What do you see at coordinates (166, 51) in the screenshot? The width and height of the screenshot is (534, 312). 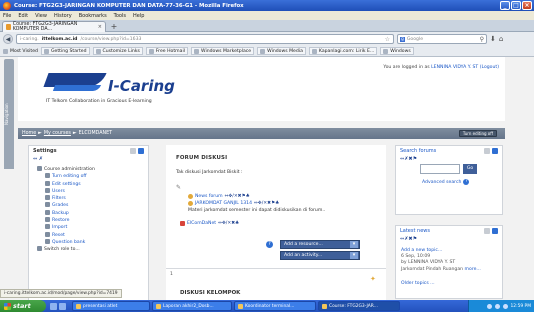 I see `bookmark-free-hotmail: Free Hotmail` at bounding box center [166, 51].